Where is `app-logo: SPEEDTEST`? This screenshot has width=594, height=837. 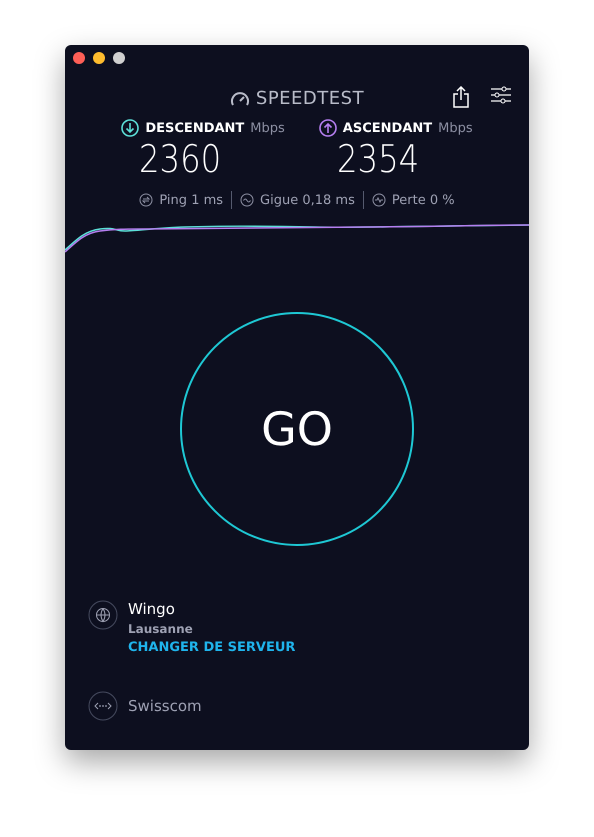 app-logo: SPEEDTEST is located at coordinates (310, 98).